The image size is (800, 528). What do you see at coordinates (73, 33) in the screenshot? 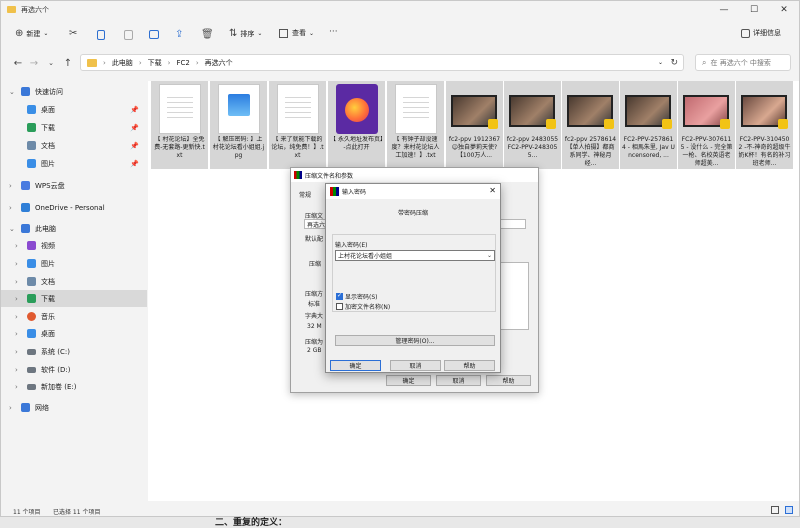
I see `cut-icon: ✂` at bounding box center [73, 33].